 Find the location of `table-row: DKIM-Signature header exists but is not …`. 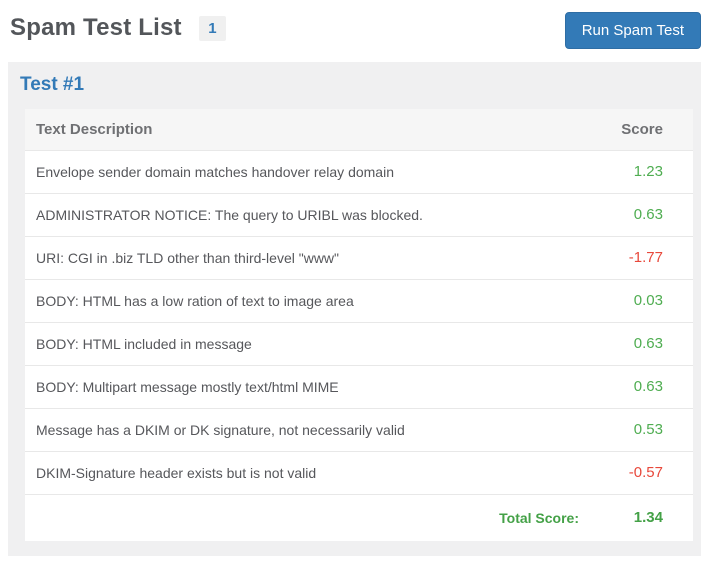

table-row: DKIM-Signature header exists but is not … is located at coordinates (359, 472).